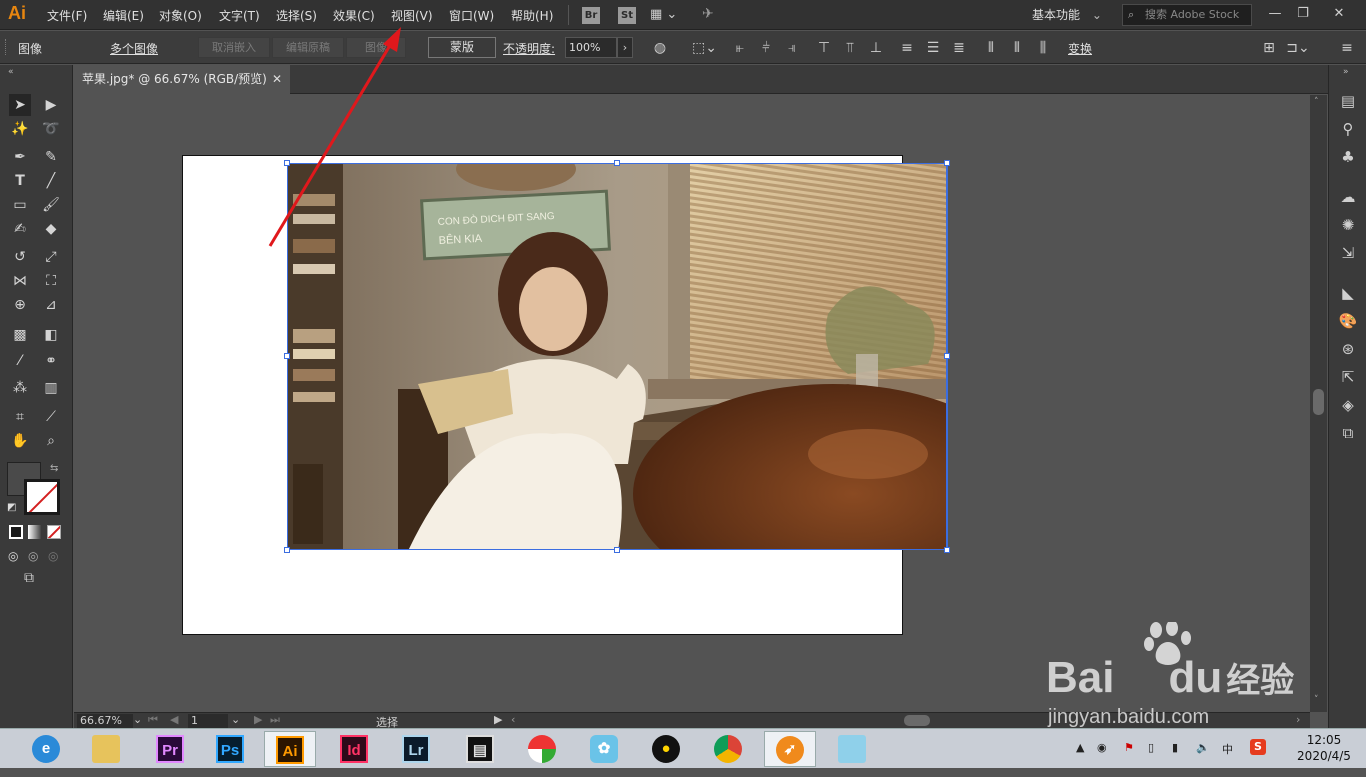 This screenshot has width=1366, height=777. Describe the element at coordinates (617, 163) in the screenshot. I see `handle-top-center` at that location.